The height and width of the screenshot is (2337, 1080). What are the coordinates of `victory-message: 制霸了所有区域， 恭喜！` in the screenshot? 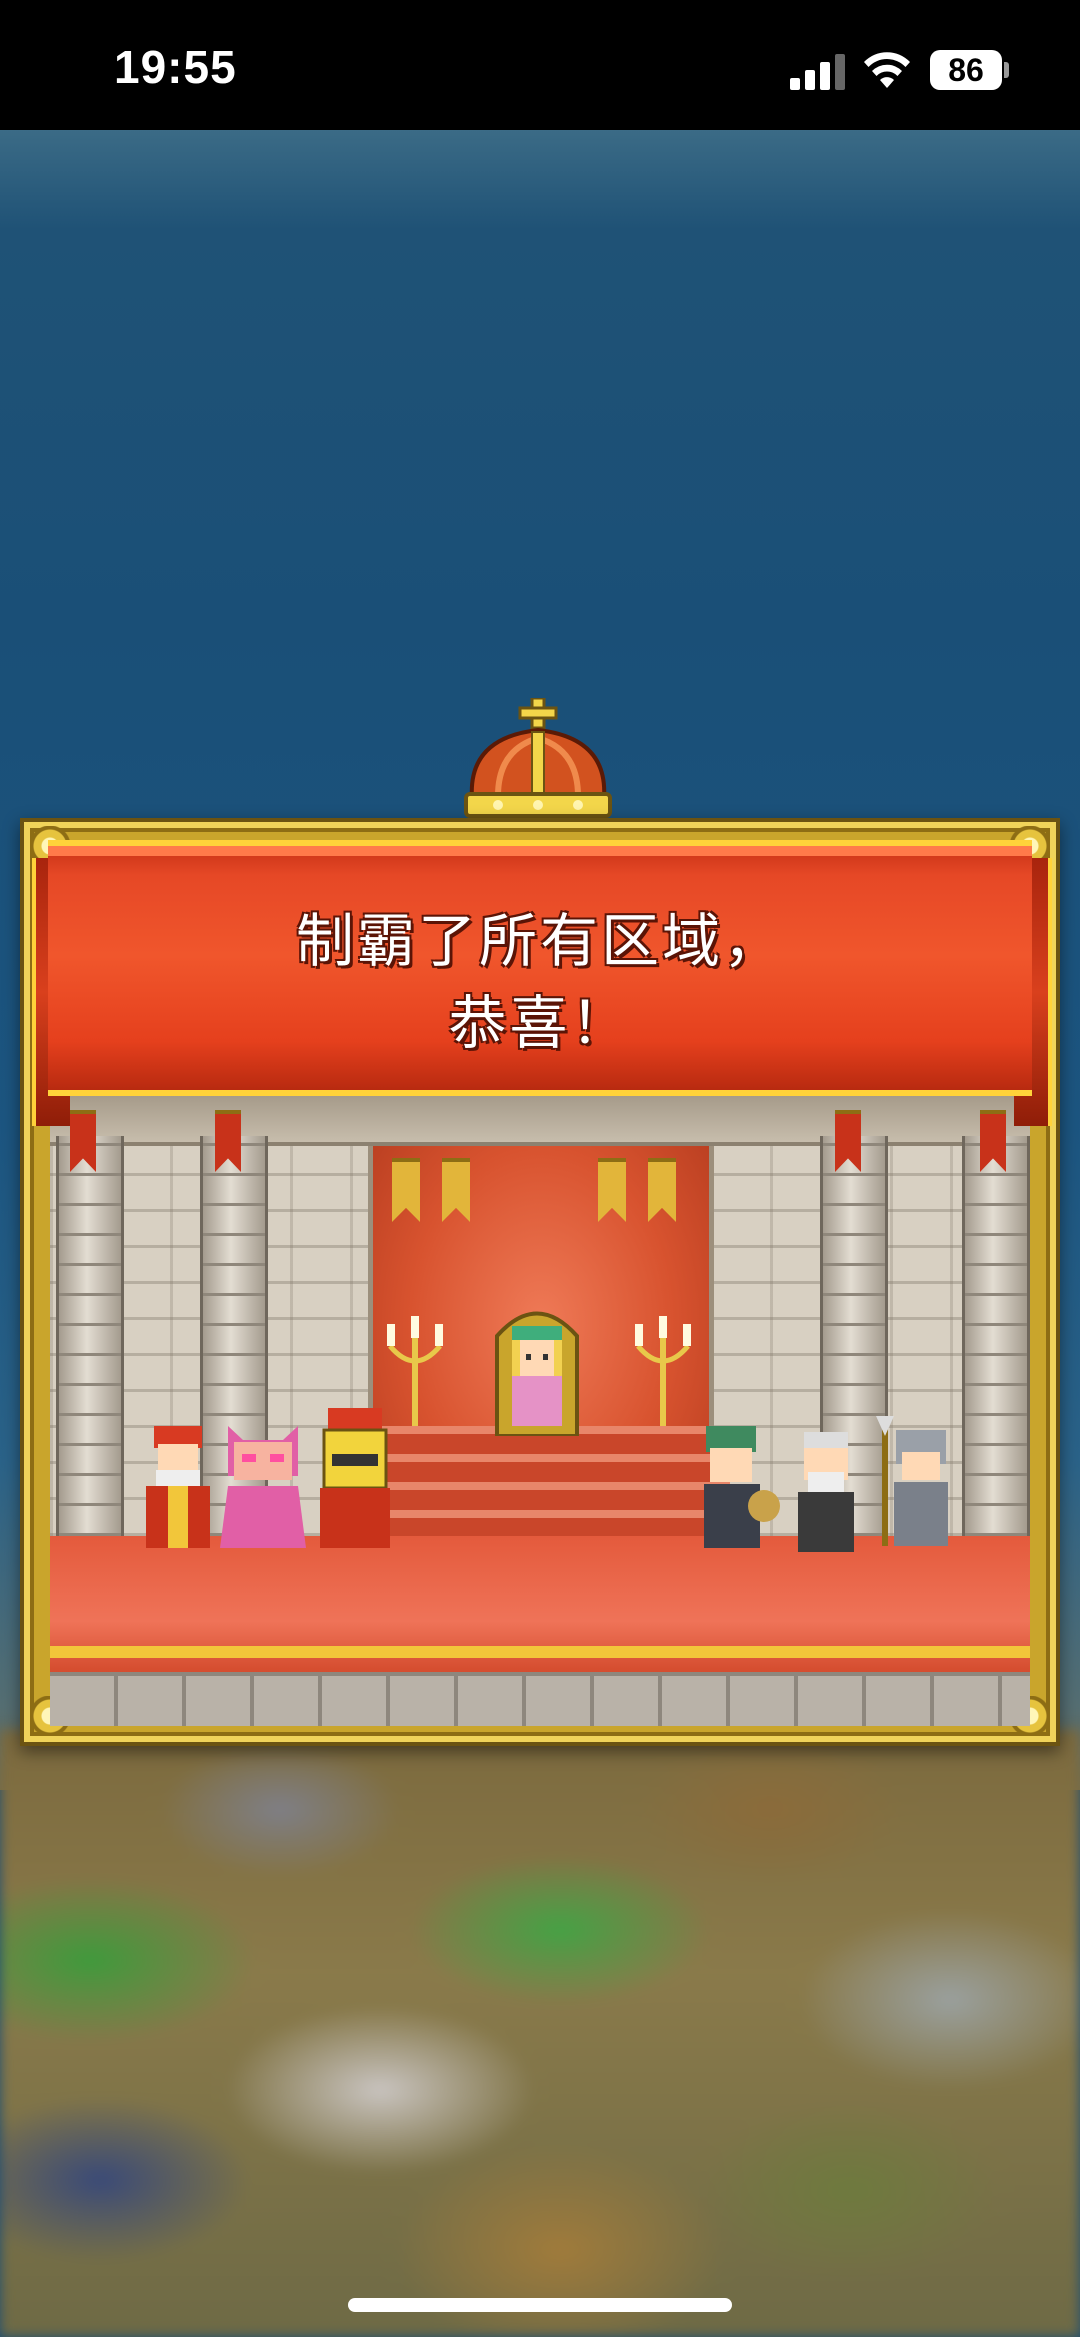 It's located at (540, 982).